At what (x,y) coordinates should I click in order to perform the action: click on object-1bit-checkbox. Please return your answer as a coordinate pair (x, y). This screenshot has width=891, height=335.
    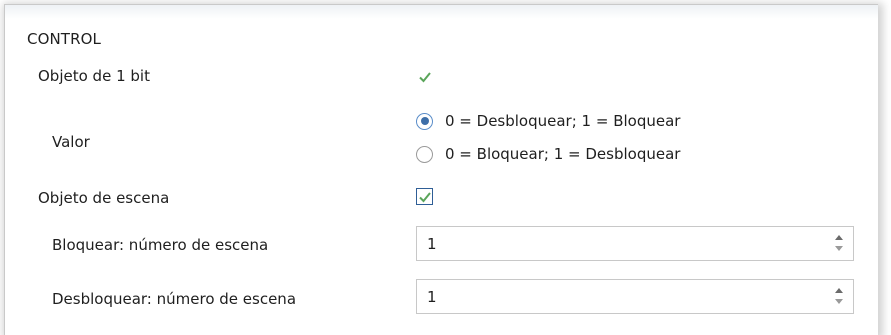
    Looking at the image, I should click on (424, 76).